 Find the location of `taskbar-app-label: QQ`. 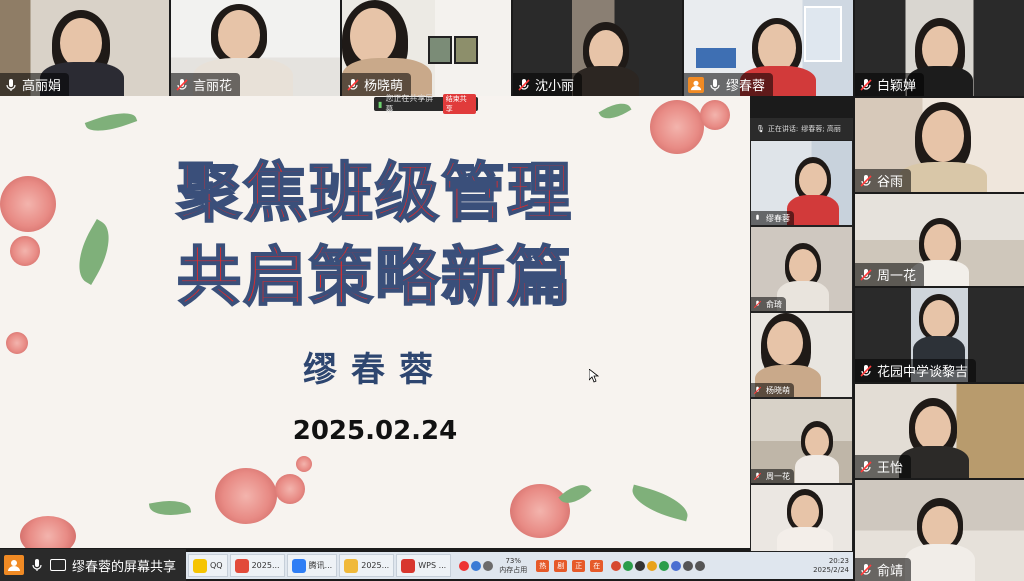

taskbar-app-label: QQ is located at coordinates (216, 565).